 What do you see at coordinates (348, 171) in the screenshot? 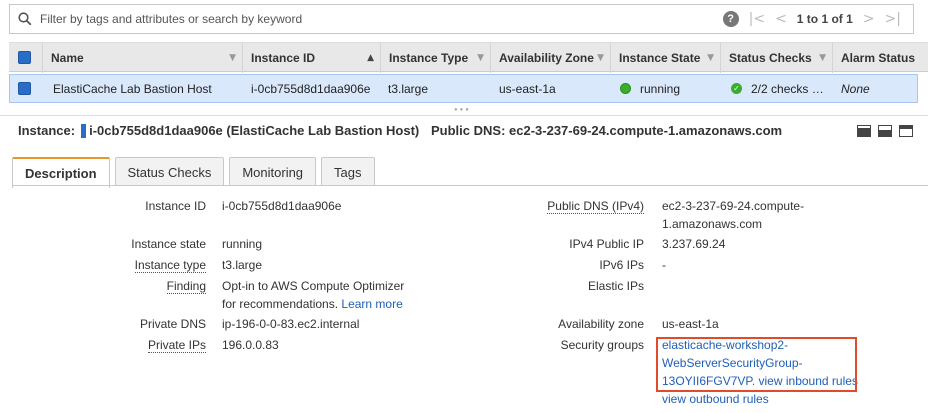
I see `tab-tags: Tags` at bounding box center [348, 171].